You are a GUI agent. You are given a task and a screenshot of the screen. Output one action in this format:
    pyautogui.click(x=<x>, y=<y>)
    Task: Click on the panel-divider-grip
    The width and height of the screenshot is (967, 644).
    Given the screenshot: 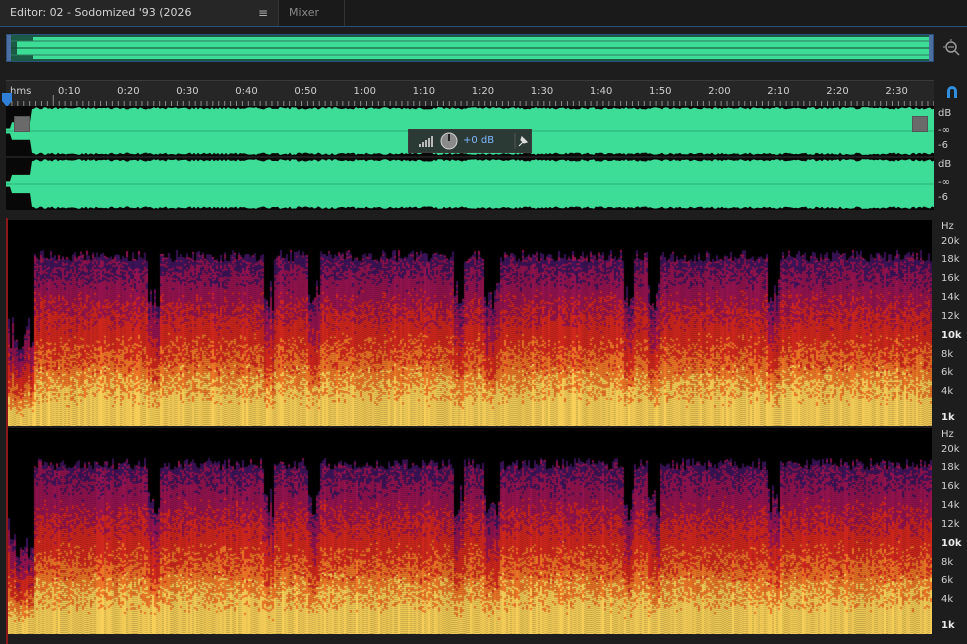 What is the action you would take?
    pyautogui.click(x=507, y=219)
    